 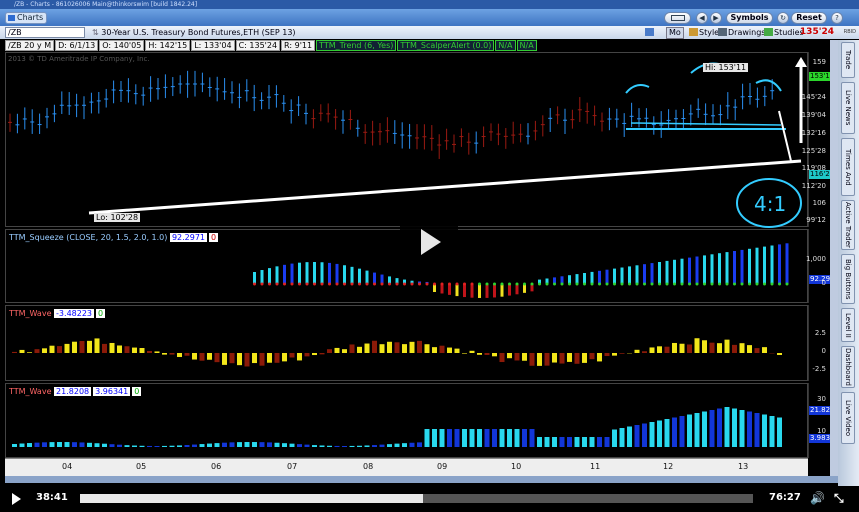 What do you see at coordinates (819, 369) in the screenshot?
I see `wave1-tick: -2.5` at bounding box center [819, 369].